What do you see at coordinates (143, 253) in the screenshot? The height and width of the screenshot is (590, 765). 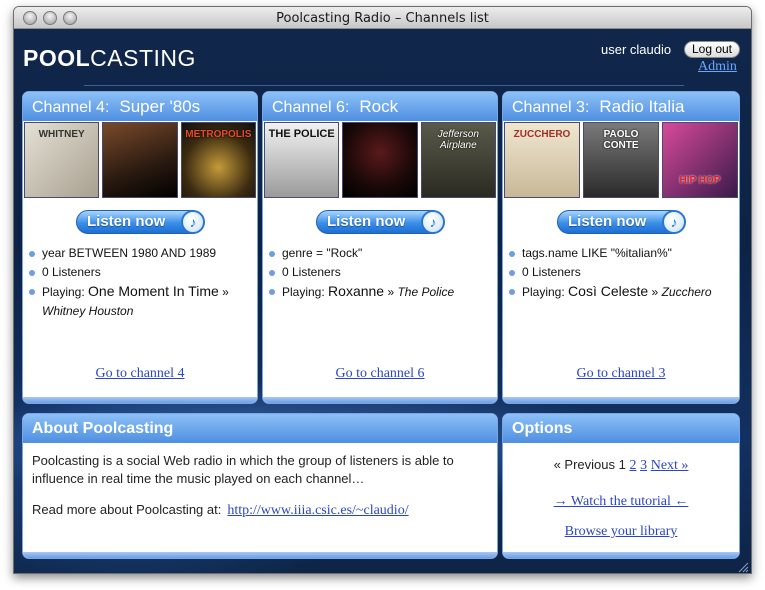 I see `channel-rule: year BETWEEN 1980 AND 1989` at bounding box center [143, 253].